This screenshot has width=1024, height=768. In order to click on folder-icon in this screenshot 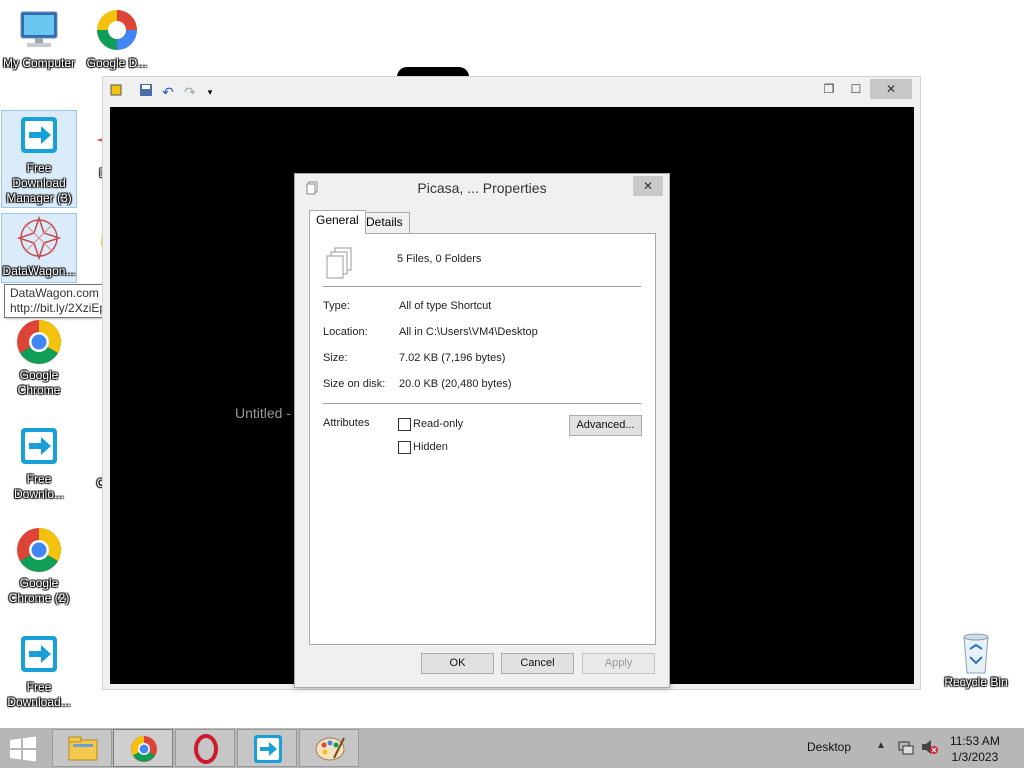, I will do `click(83, 748)`.